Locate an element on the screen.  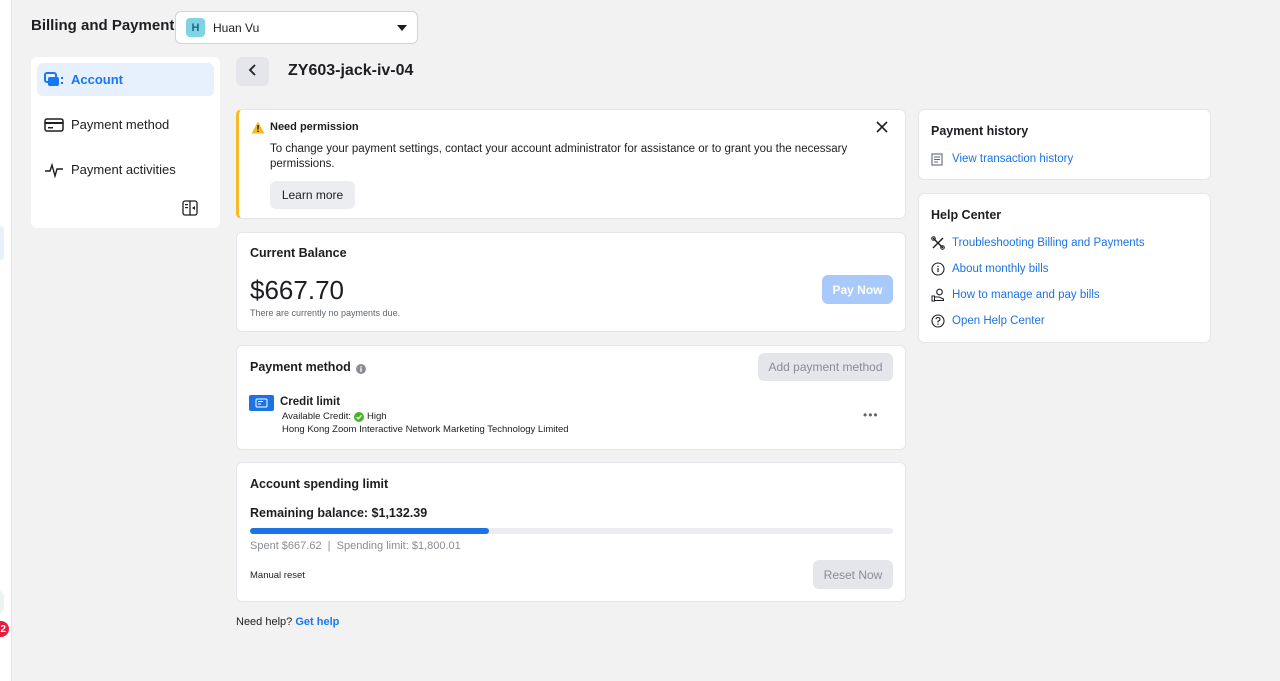
spending-limit-heading: Account spending limit is located at coordinates (319, 484).